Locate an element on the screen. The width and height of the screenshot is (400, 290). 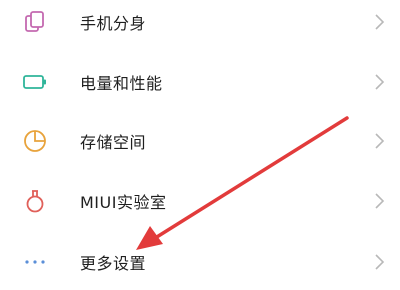
settings-item-label: MIUI实验室 is located at coordinates (123, 202).